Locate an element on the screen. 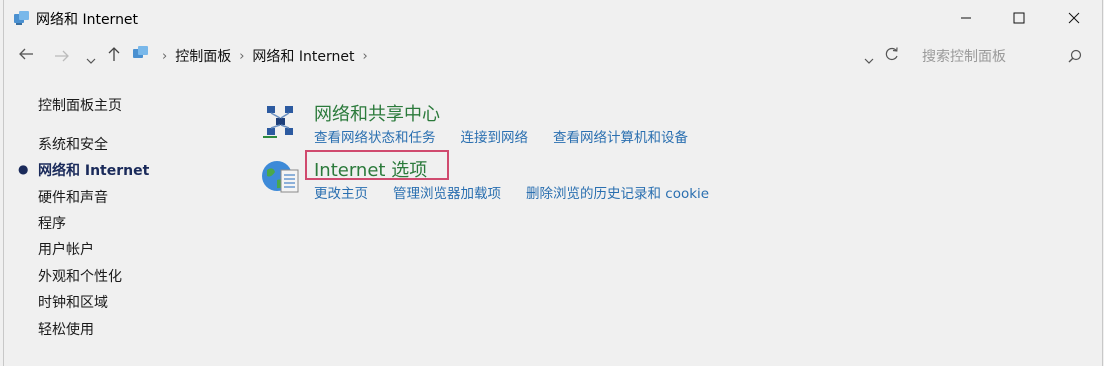  close-icon is located at coordinates (1074, 18).